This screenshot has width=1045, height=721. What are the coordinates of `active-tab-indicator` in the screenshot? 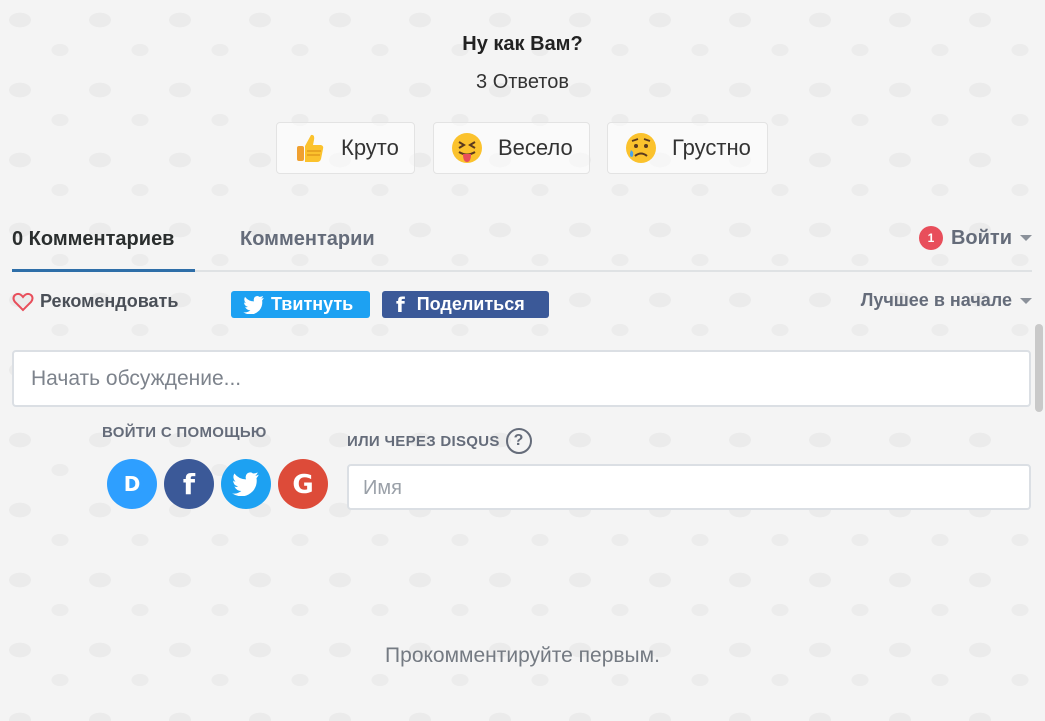 It's located at (103, 270).